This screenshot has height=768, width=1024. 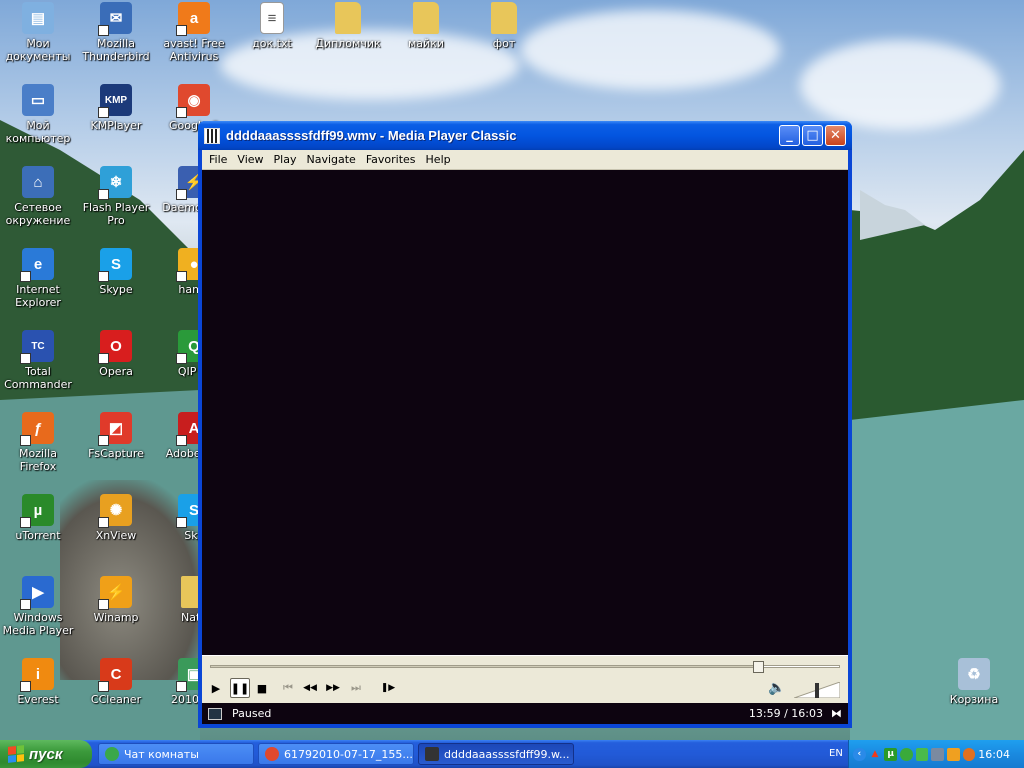 I want to click on desktop-icon-label: док.txt, so click(x=272, y=43).